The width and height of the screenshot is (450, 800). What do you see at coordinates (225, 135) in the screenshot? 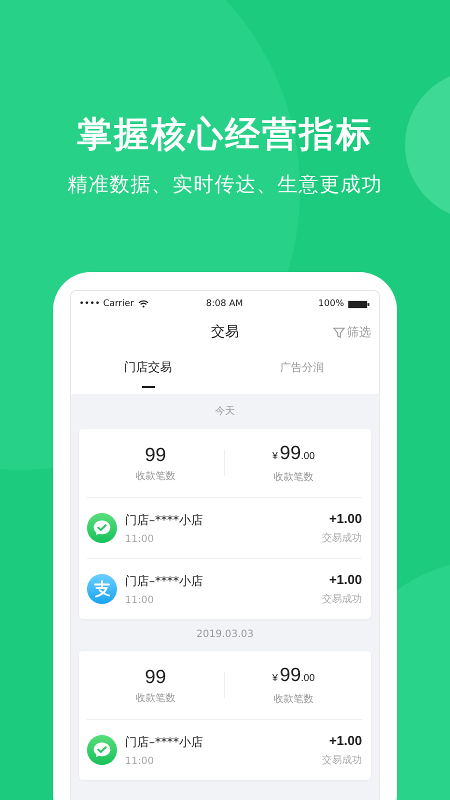
I see `headline: 掌握核心经营指标` at bounding box center [225, 135].